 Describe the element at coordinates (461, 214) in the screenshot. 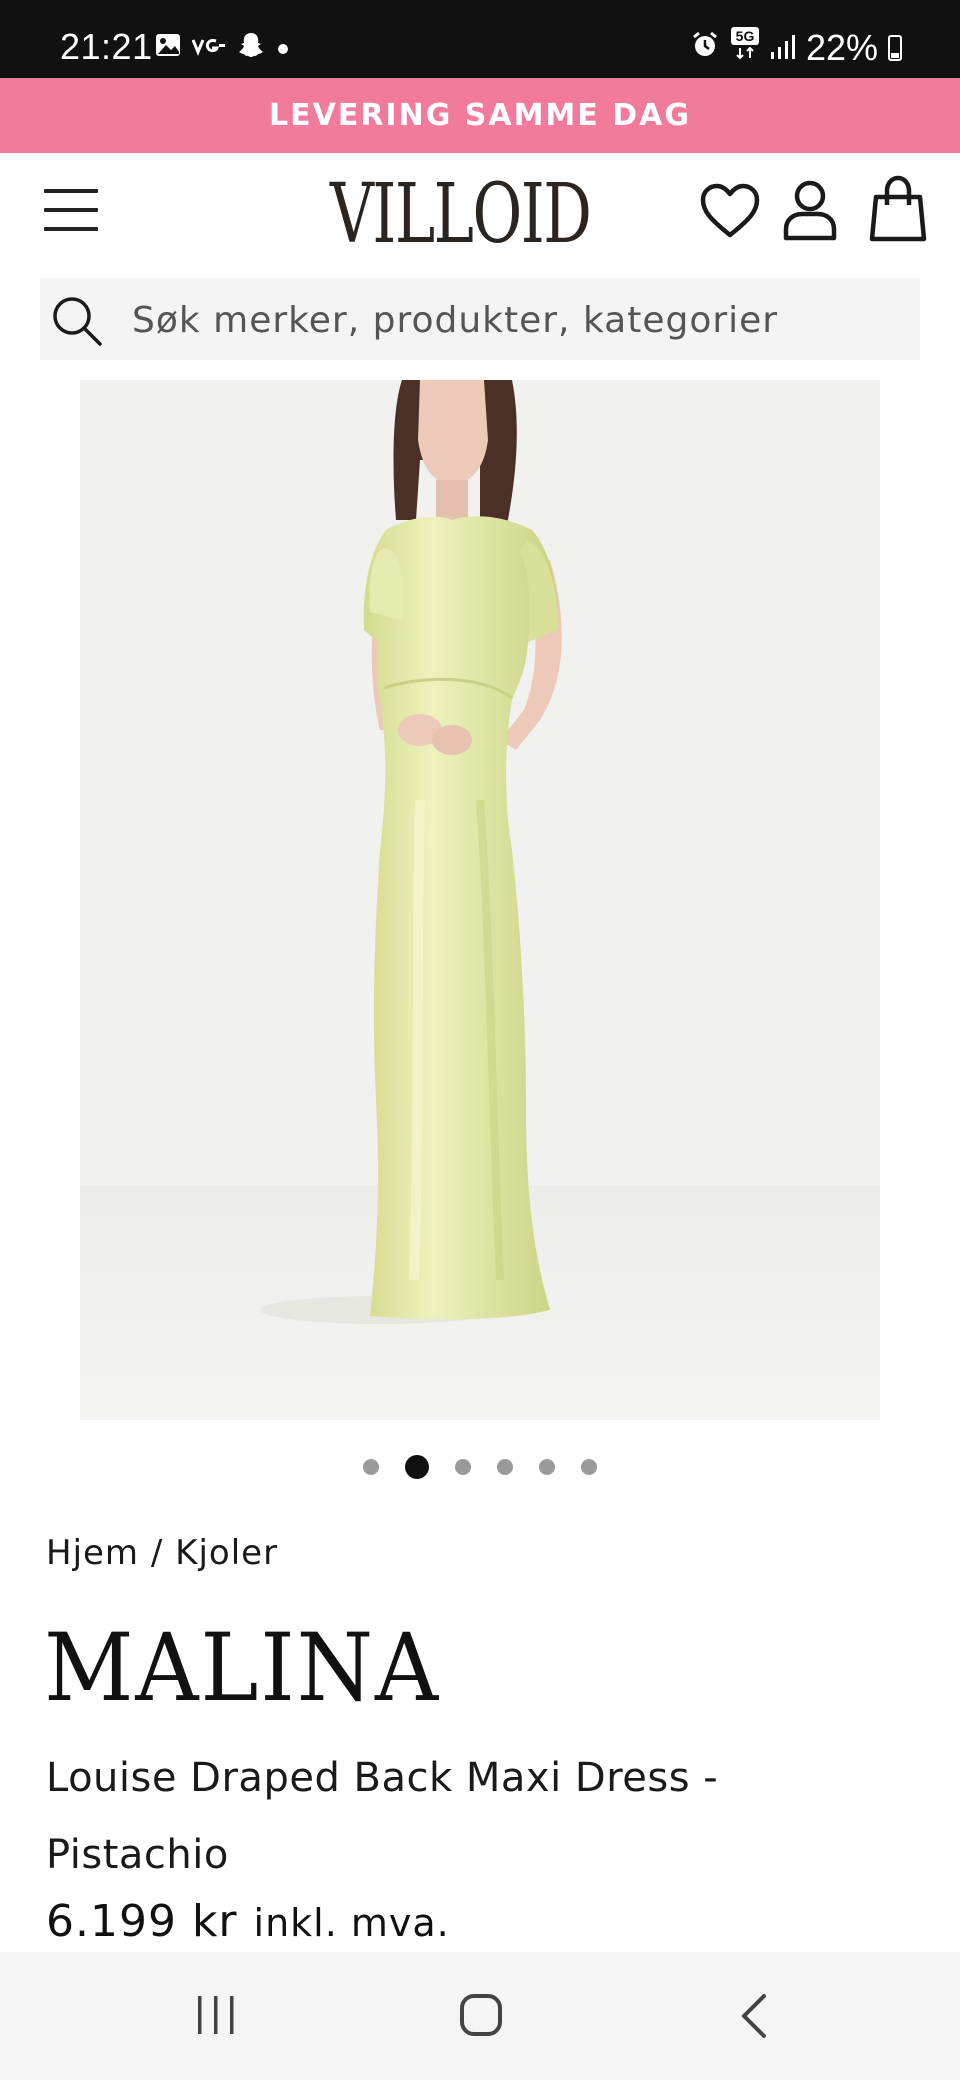

I see `site-logo: VILLOID` at that location.